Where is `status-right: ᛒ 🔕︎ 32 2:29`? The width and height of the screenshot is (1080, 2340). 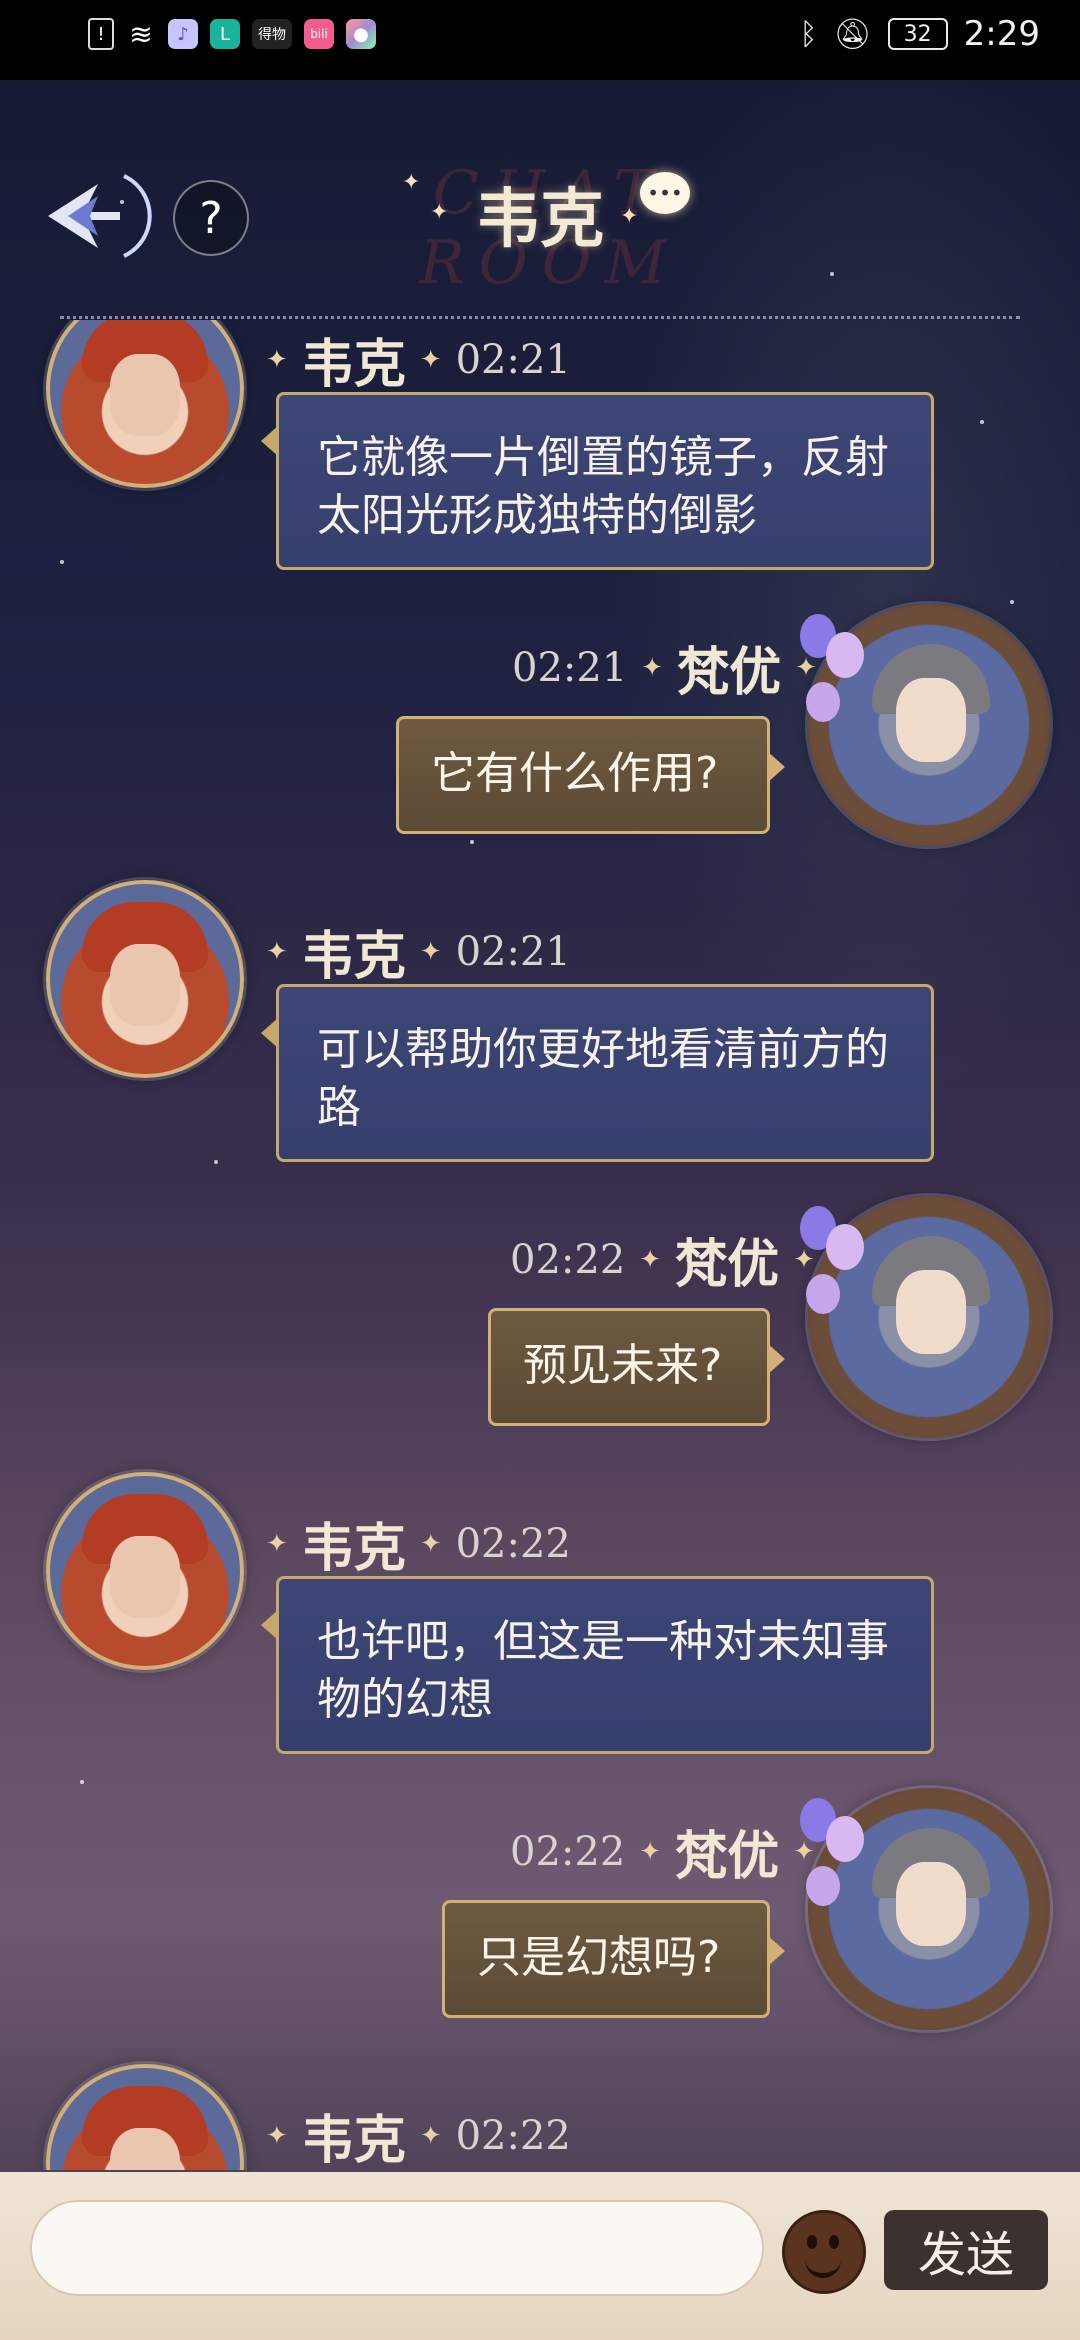 status-right: ᛒ 🔕︎ 32 2:29 is located at coordinates (920, 34).